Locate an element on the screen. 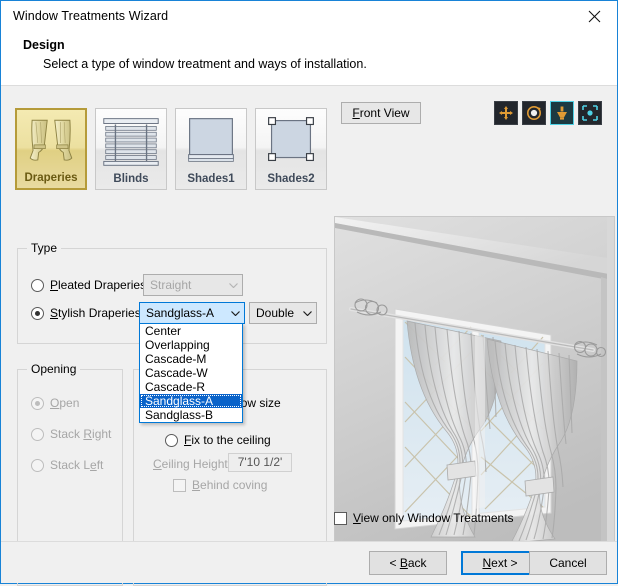 The height and width of the screenshot is (586, 618). radio-open-label-rest: pen is located at coordinates (69, 403).